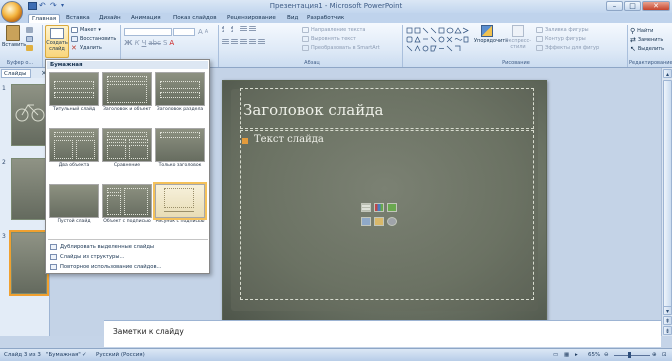 Image resolution: width=672 pixels, height=361 pixels. What do you see at coordinates (632, 6) in the screenshot?
I see `maximize-button: □` at bounding box center [632, 6].